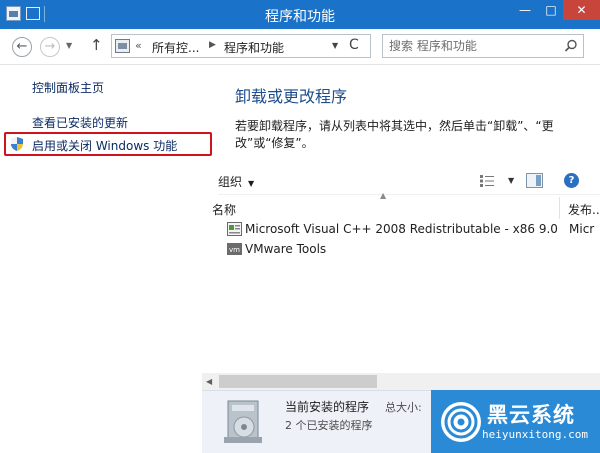 Image resolution: width=600 pixels, height=453 pixels. I want to click on up-button: ↑, so click(96, 45).